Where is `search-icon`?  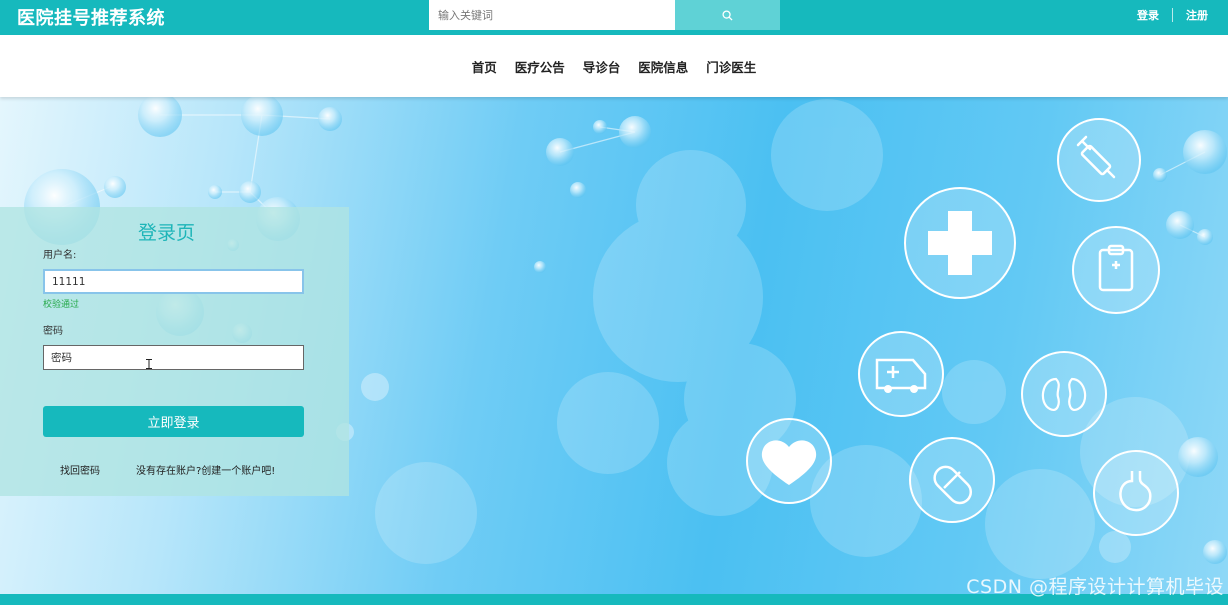 search-icon is located at coordinates (727, 15).